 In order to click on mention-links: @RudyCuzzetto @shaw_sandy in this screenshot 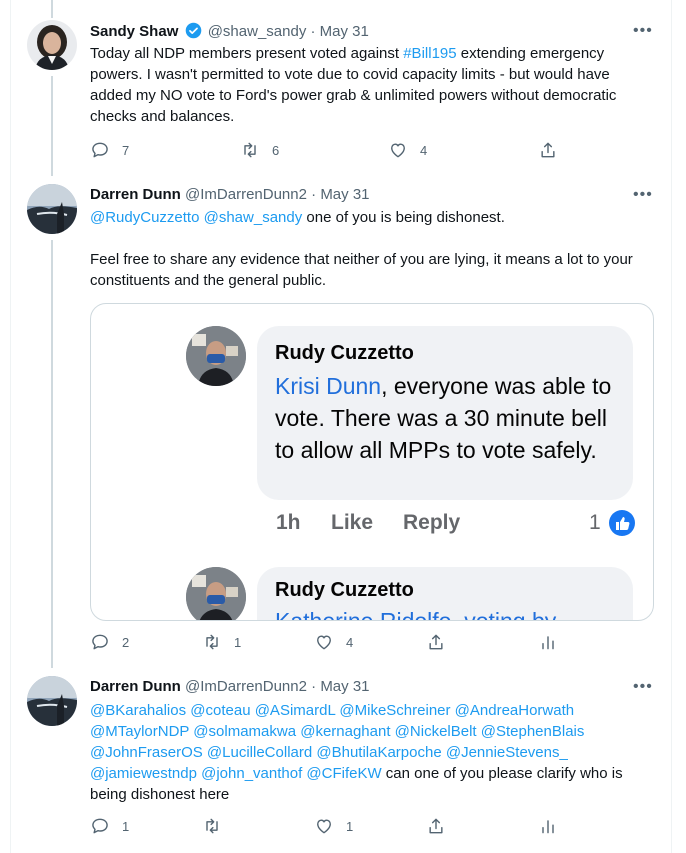, I will do `click(196, 217)`.